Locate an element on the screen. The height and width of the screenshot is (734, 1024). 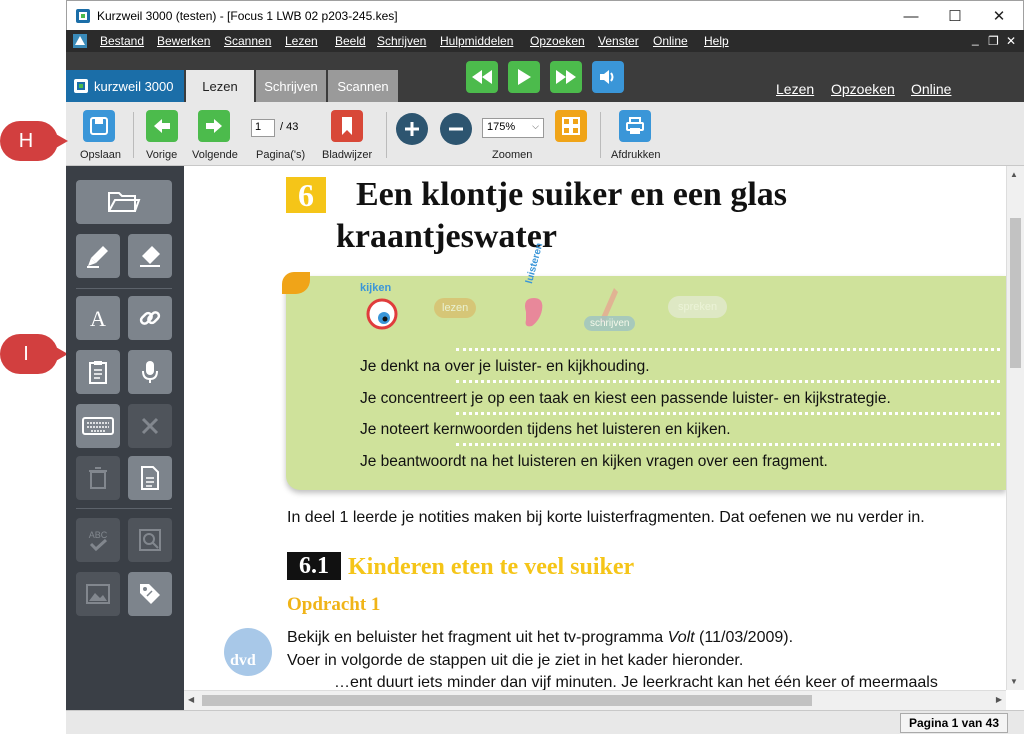
doc-restore-button: ❐ is located at coordinates (993, 41).